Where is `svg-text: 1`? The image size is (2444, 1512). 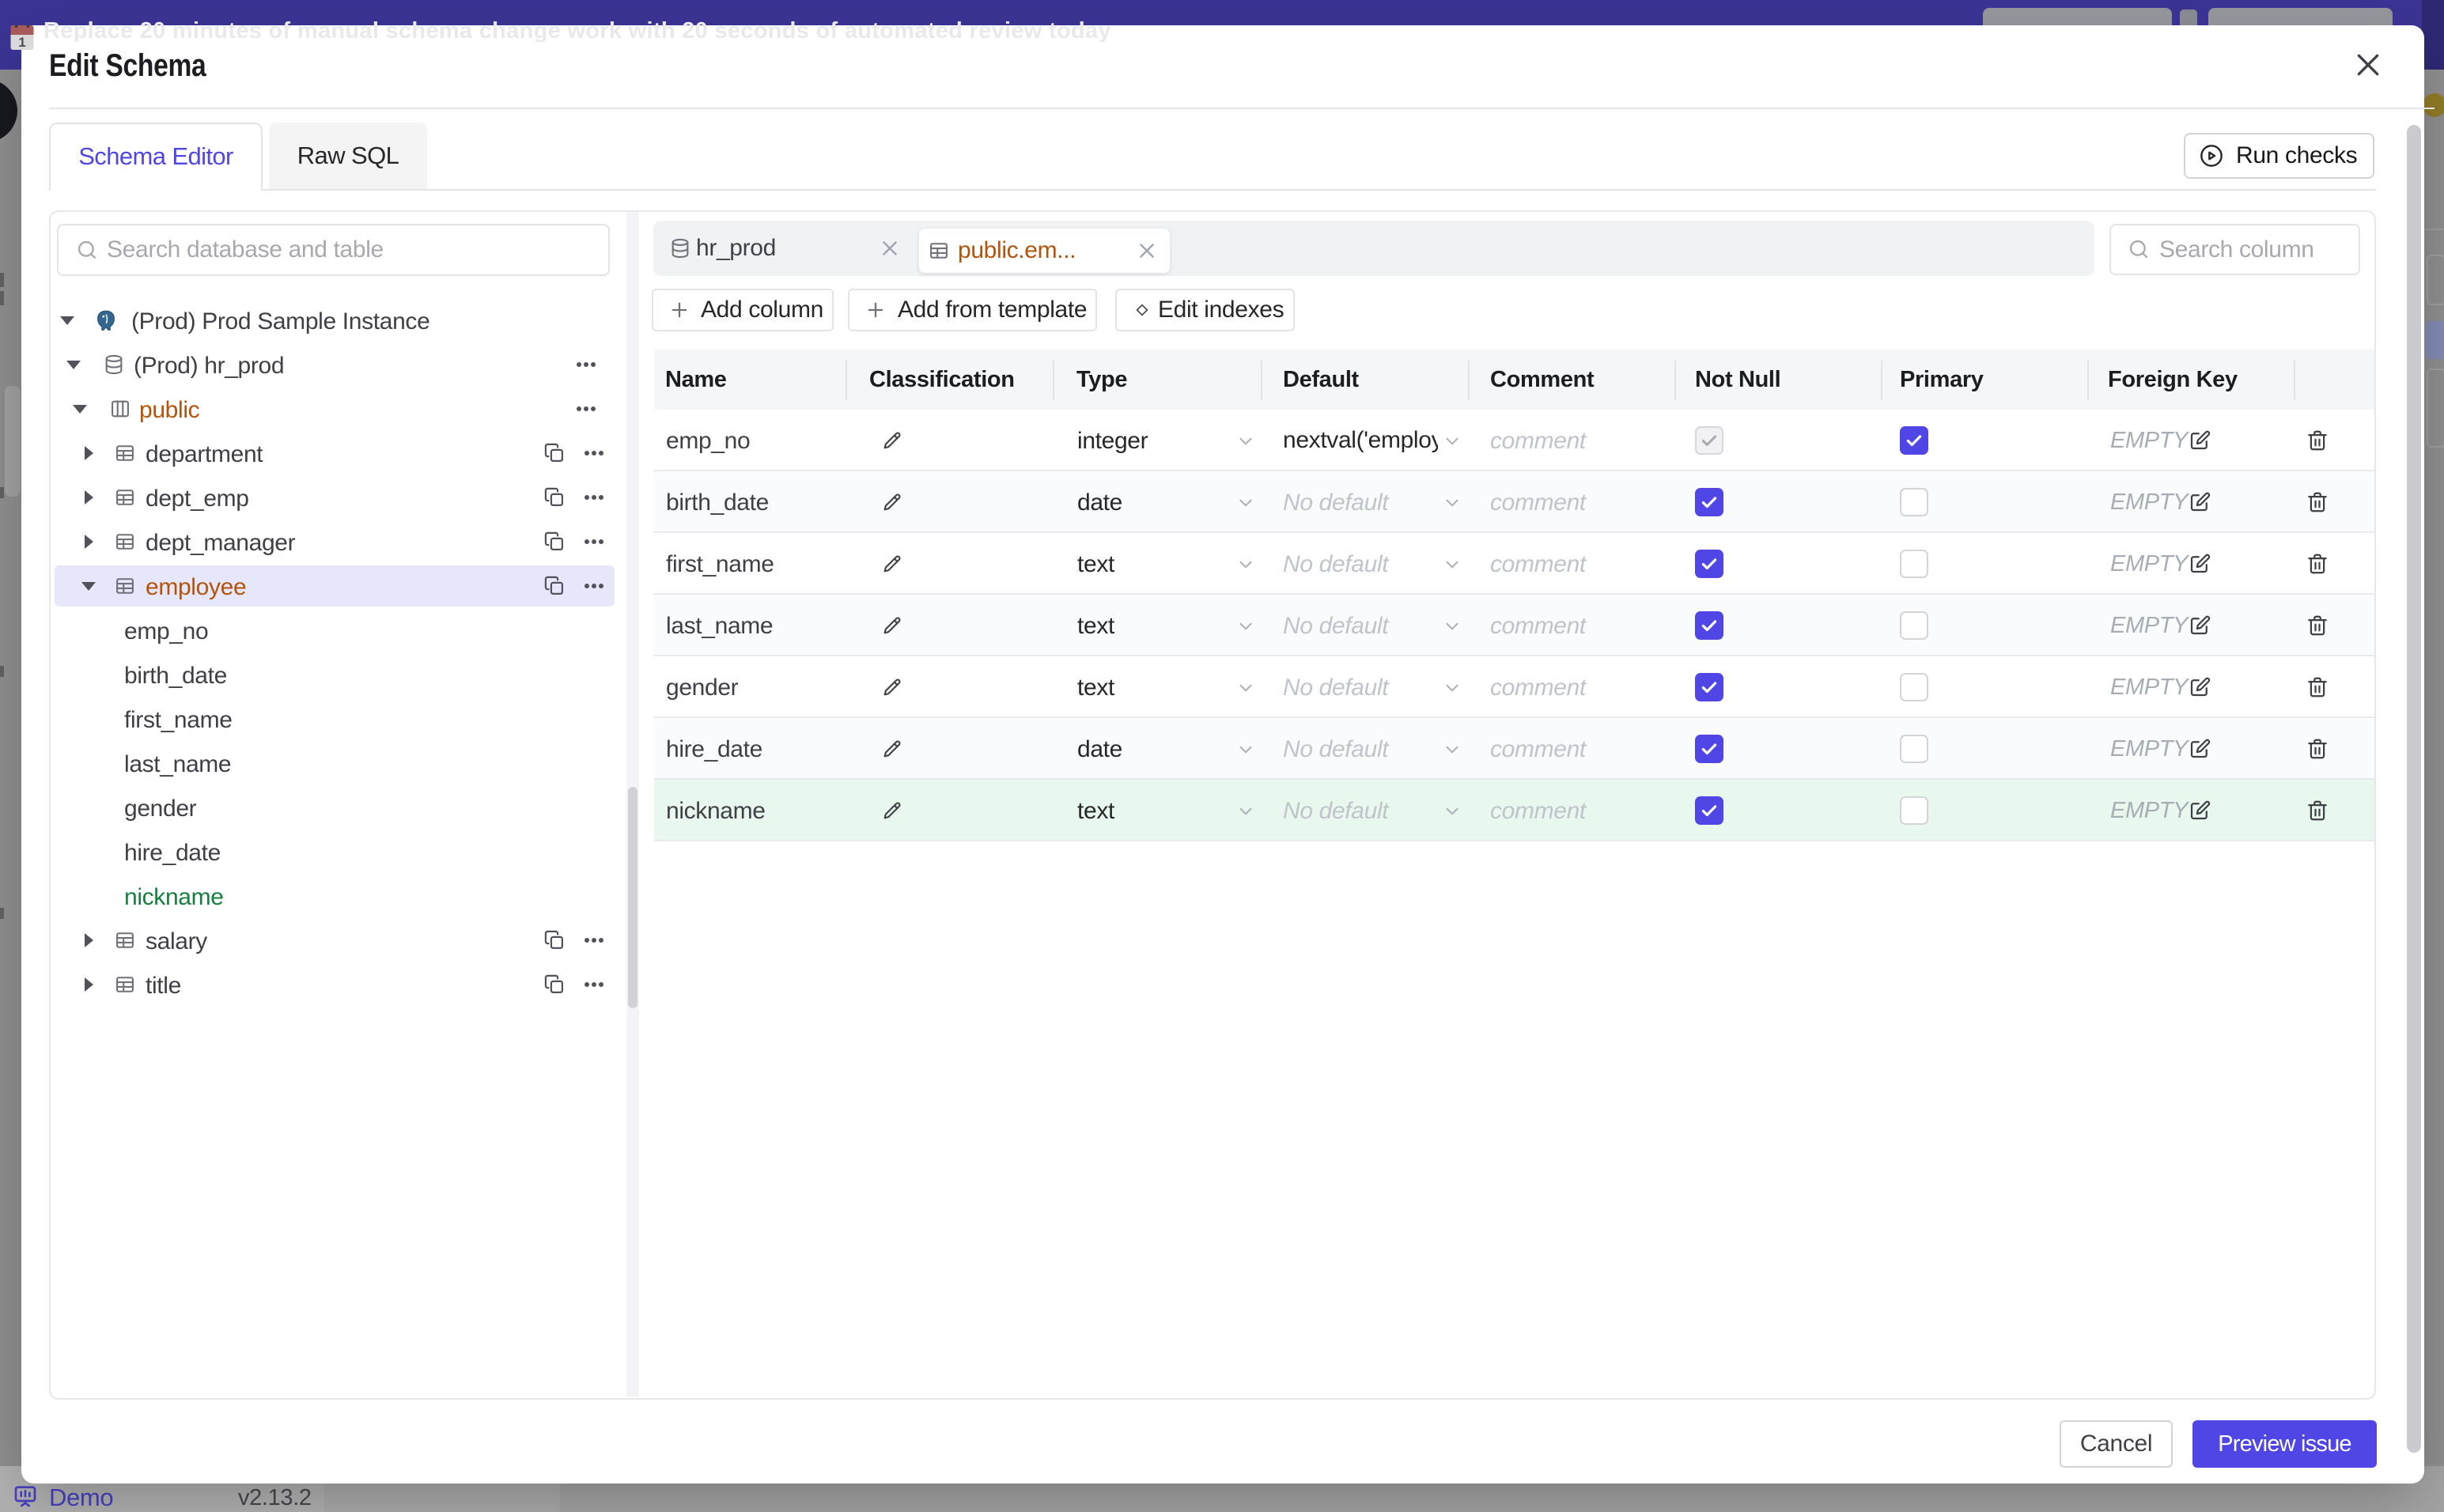
svg-text: 1 is located at coordinates (21, 43).